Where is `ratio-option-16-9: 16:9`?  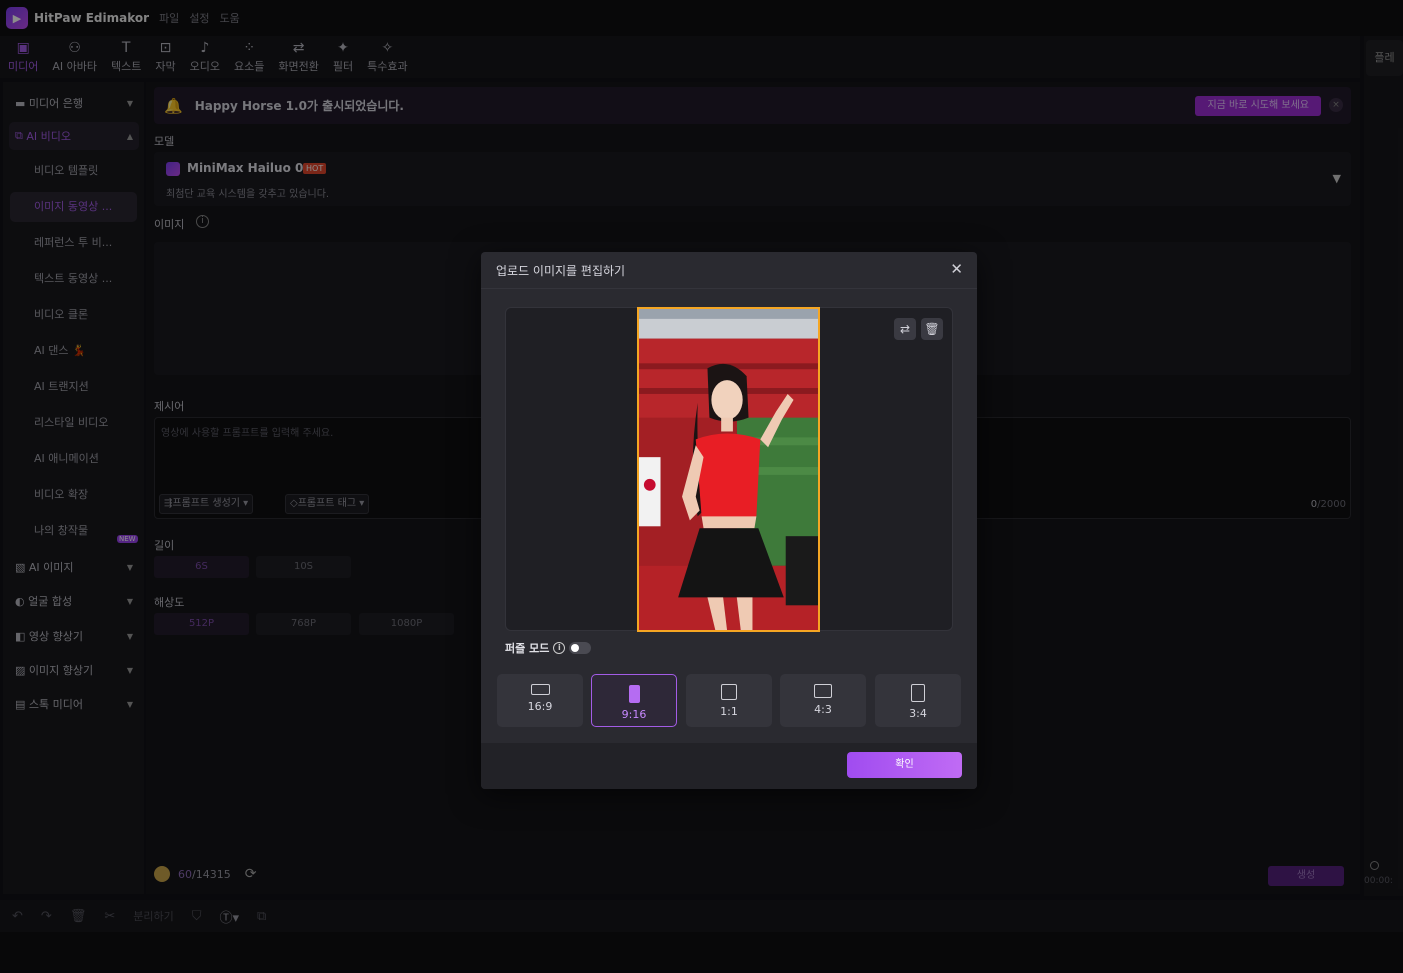 ratio-option-16-9: 16:9 is located at coordinates (540, 700).